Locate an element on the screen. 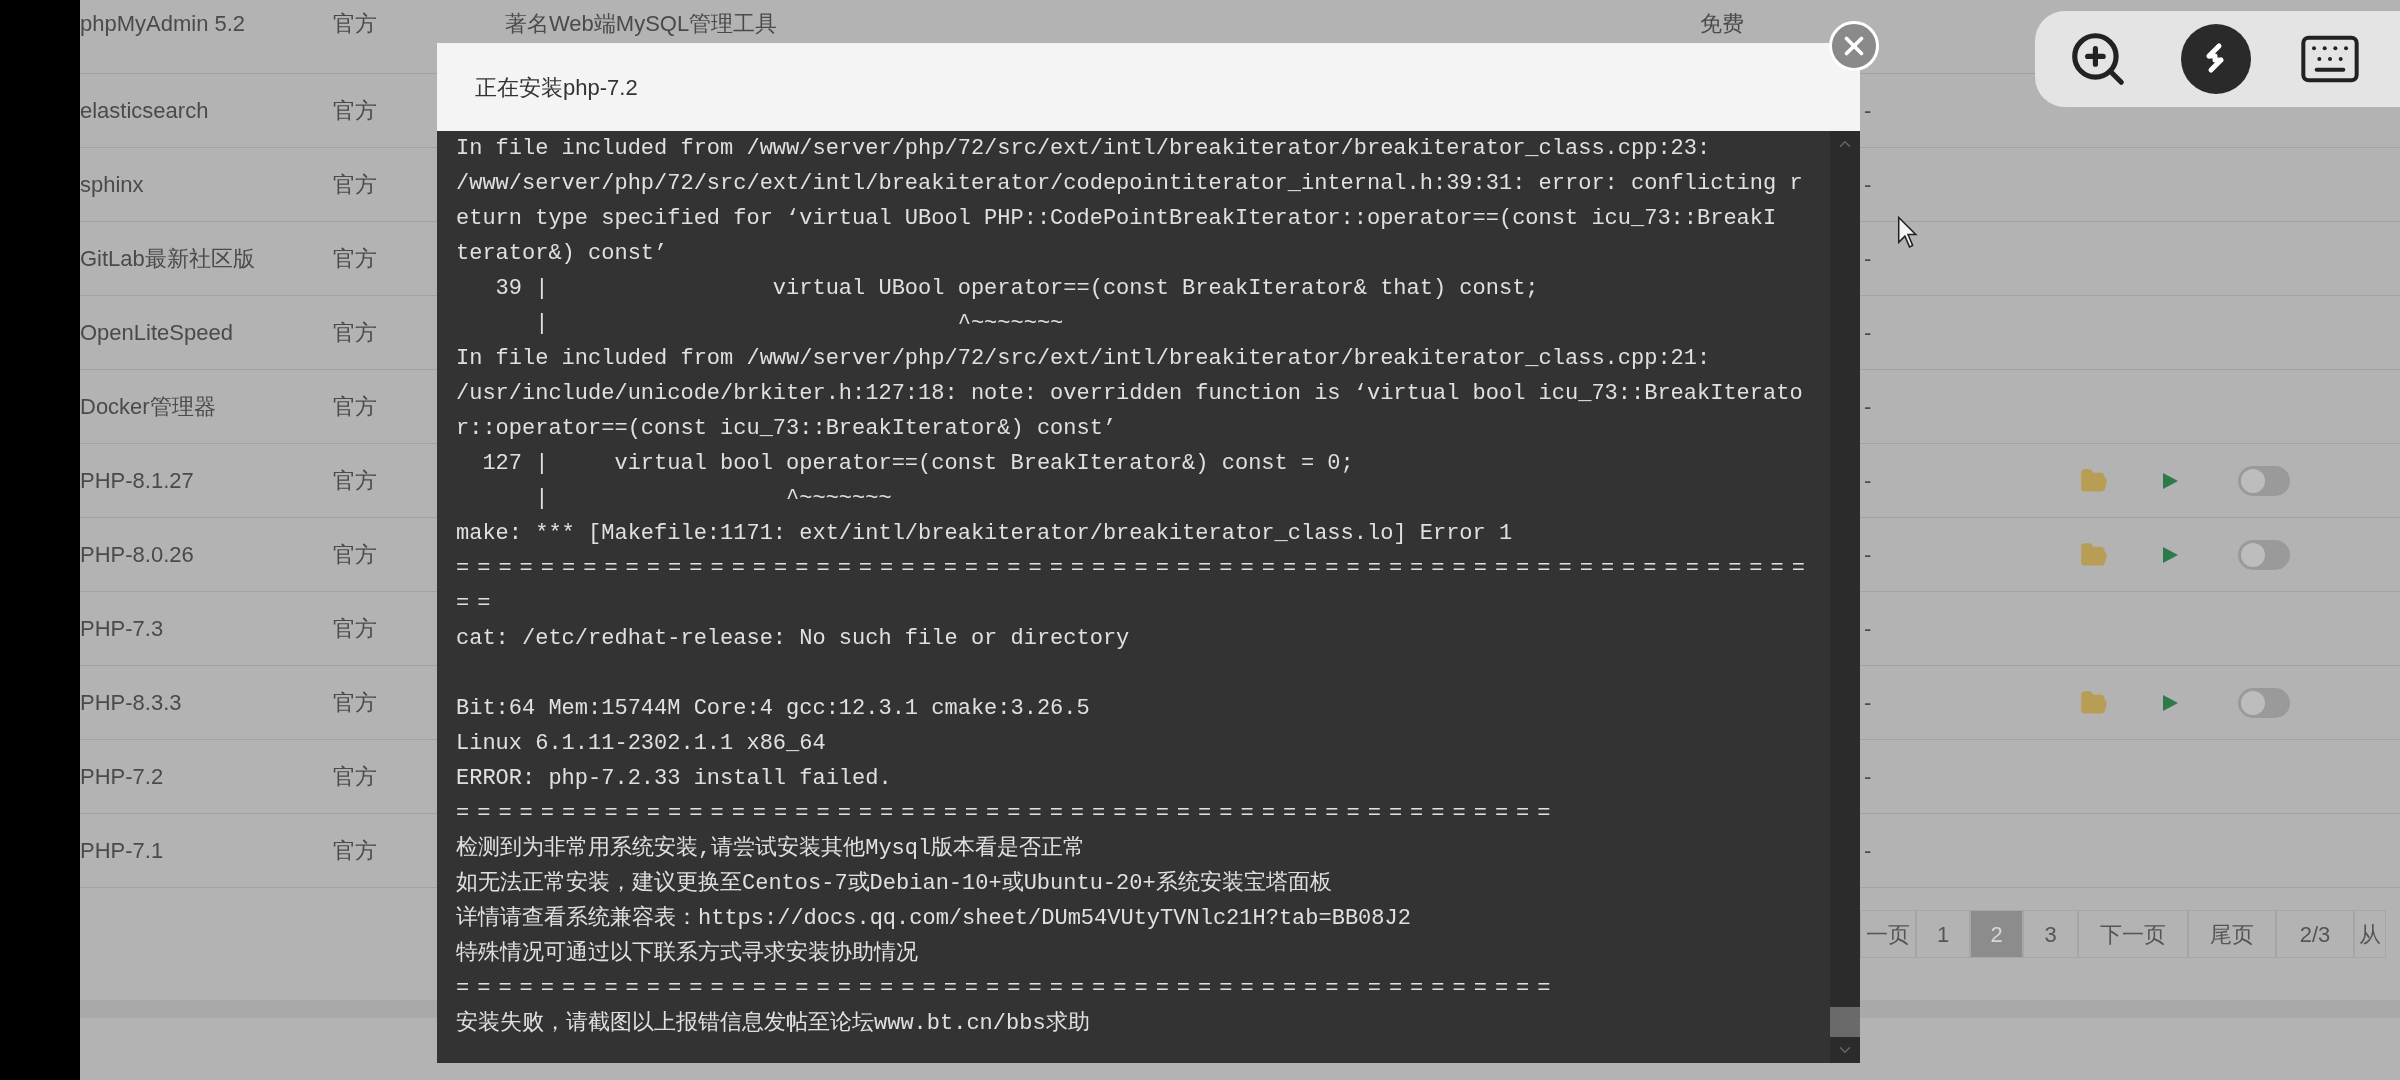 The image size is (2400, 1080). app-name: GitLab最新社区版 is located at coordinates (167, 258).